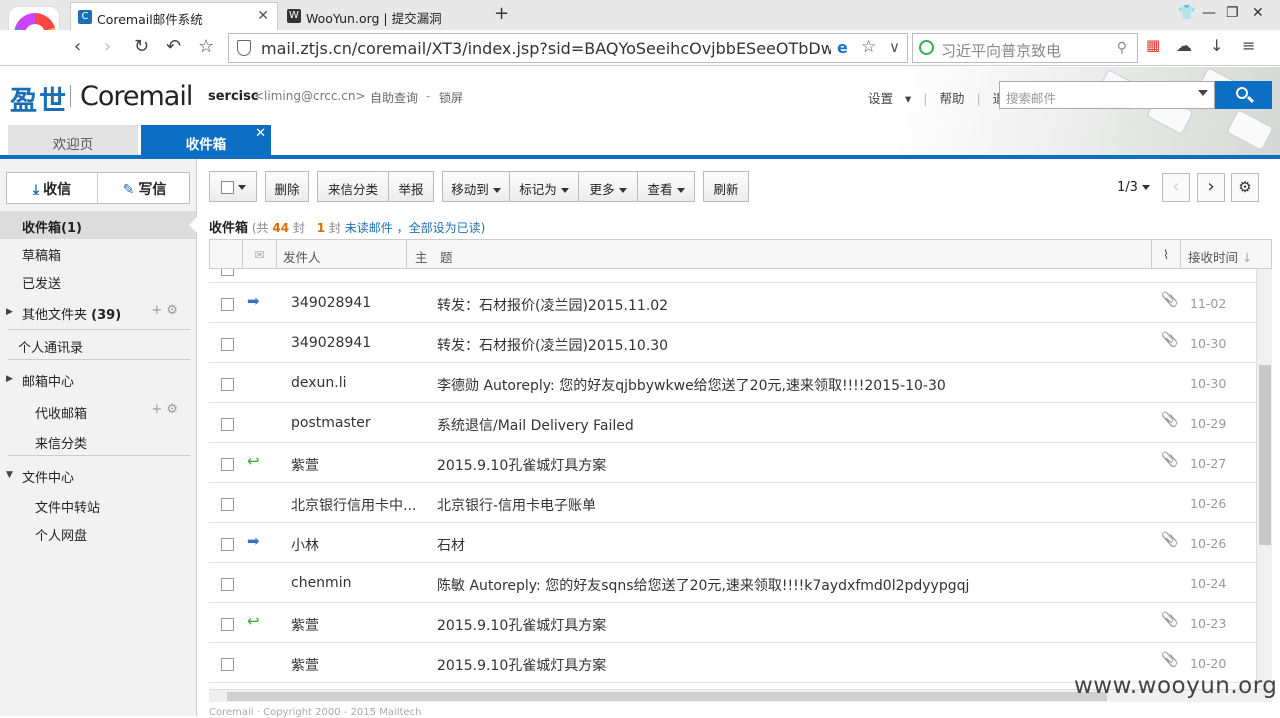 The image size is (1280, 718). What do you see at coordinates (1133, 187) in the screenshot?
I see `page-indicator: 1/3` at bounding box center [1133, 187].